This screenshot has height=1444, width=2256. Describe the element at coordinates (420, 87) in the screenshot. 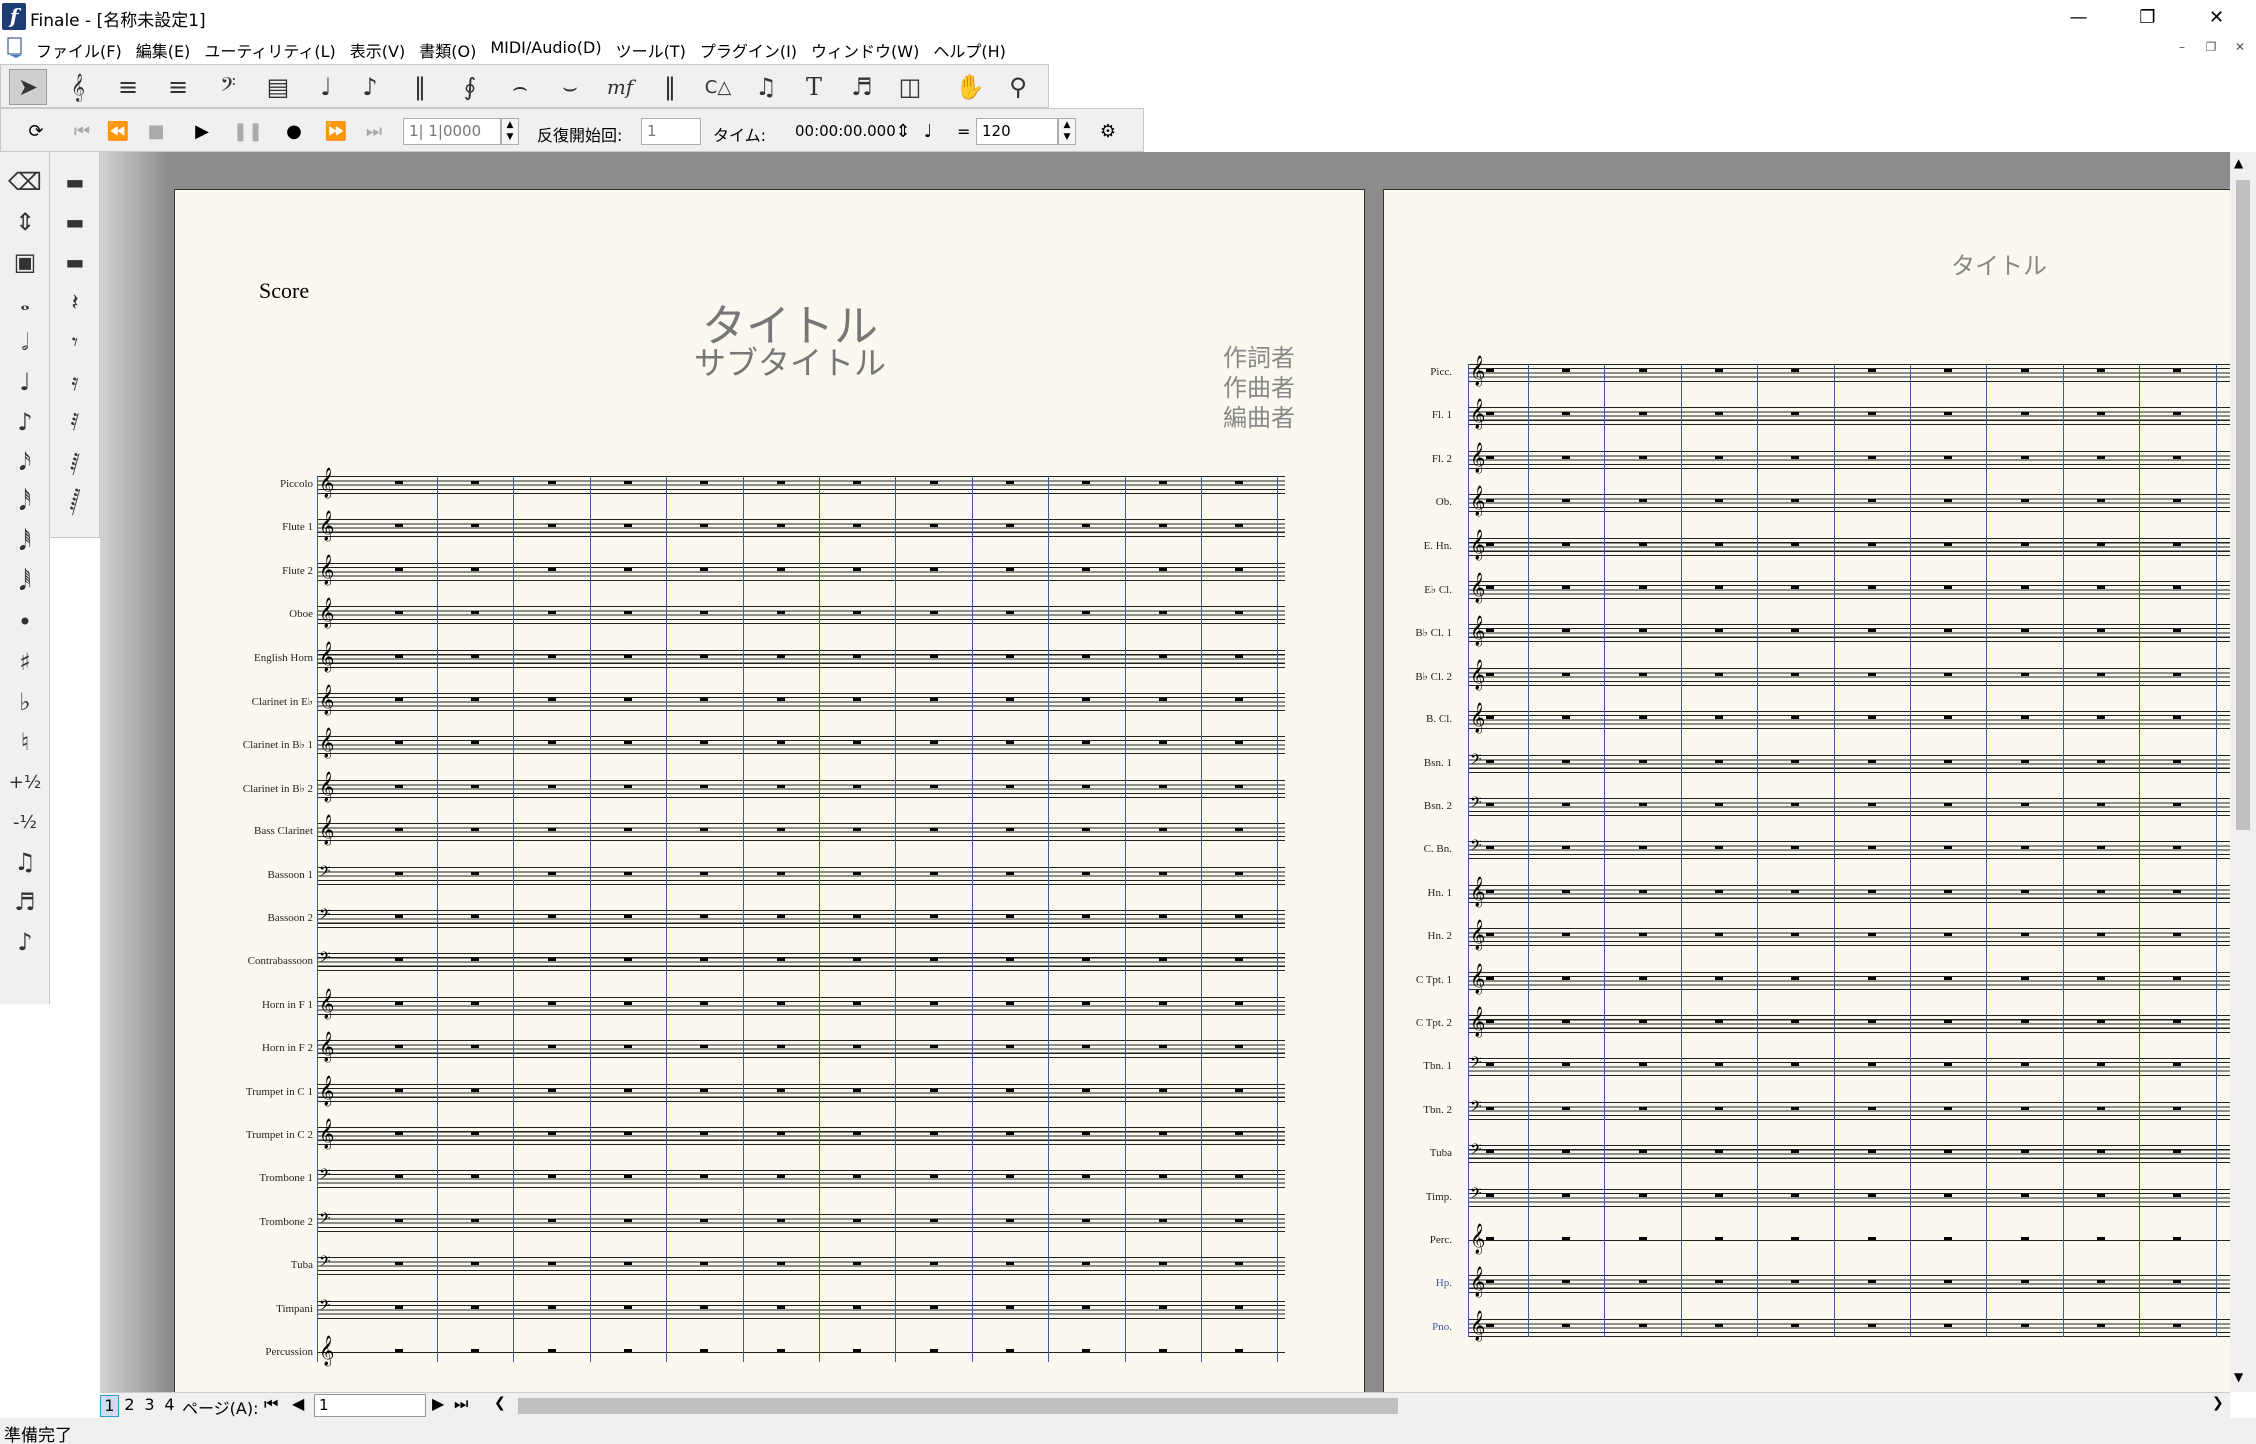

I see `tuplet-tool-icon: ‖` at that location.